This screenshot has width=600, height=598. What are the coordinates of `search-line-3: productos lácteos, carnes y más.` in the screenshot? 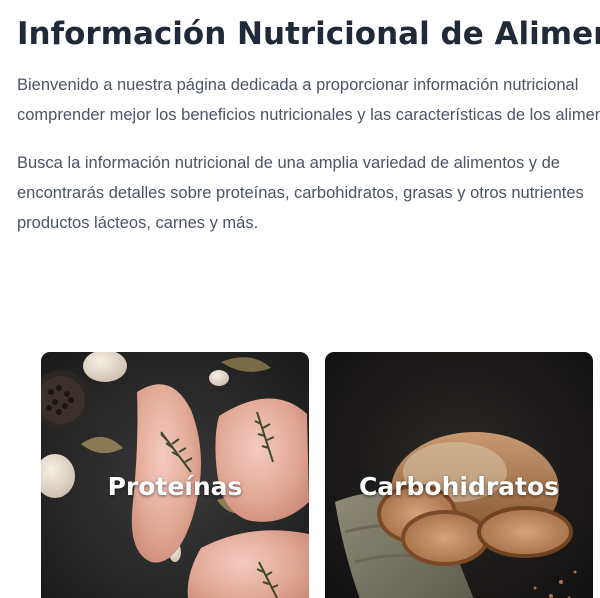 It's located at (138, 223).